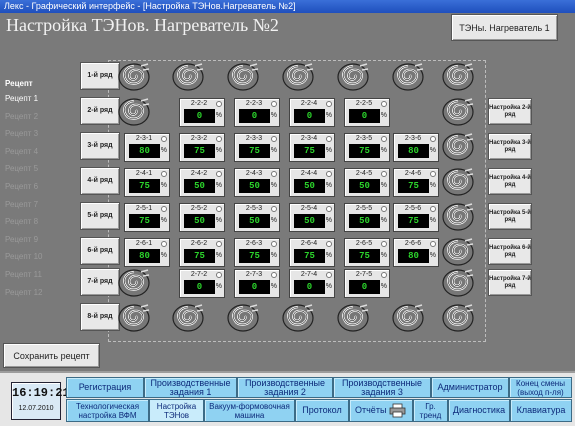  I want to click on heater-cell: 2-7-5 0%, so click(367, 283).